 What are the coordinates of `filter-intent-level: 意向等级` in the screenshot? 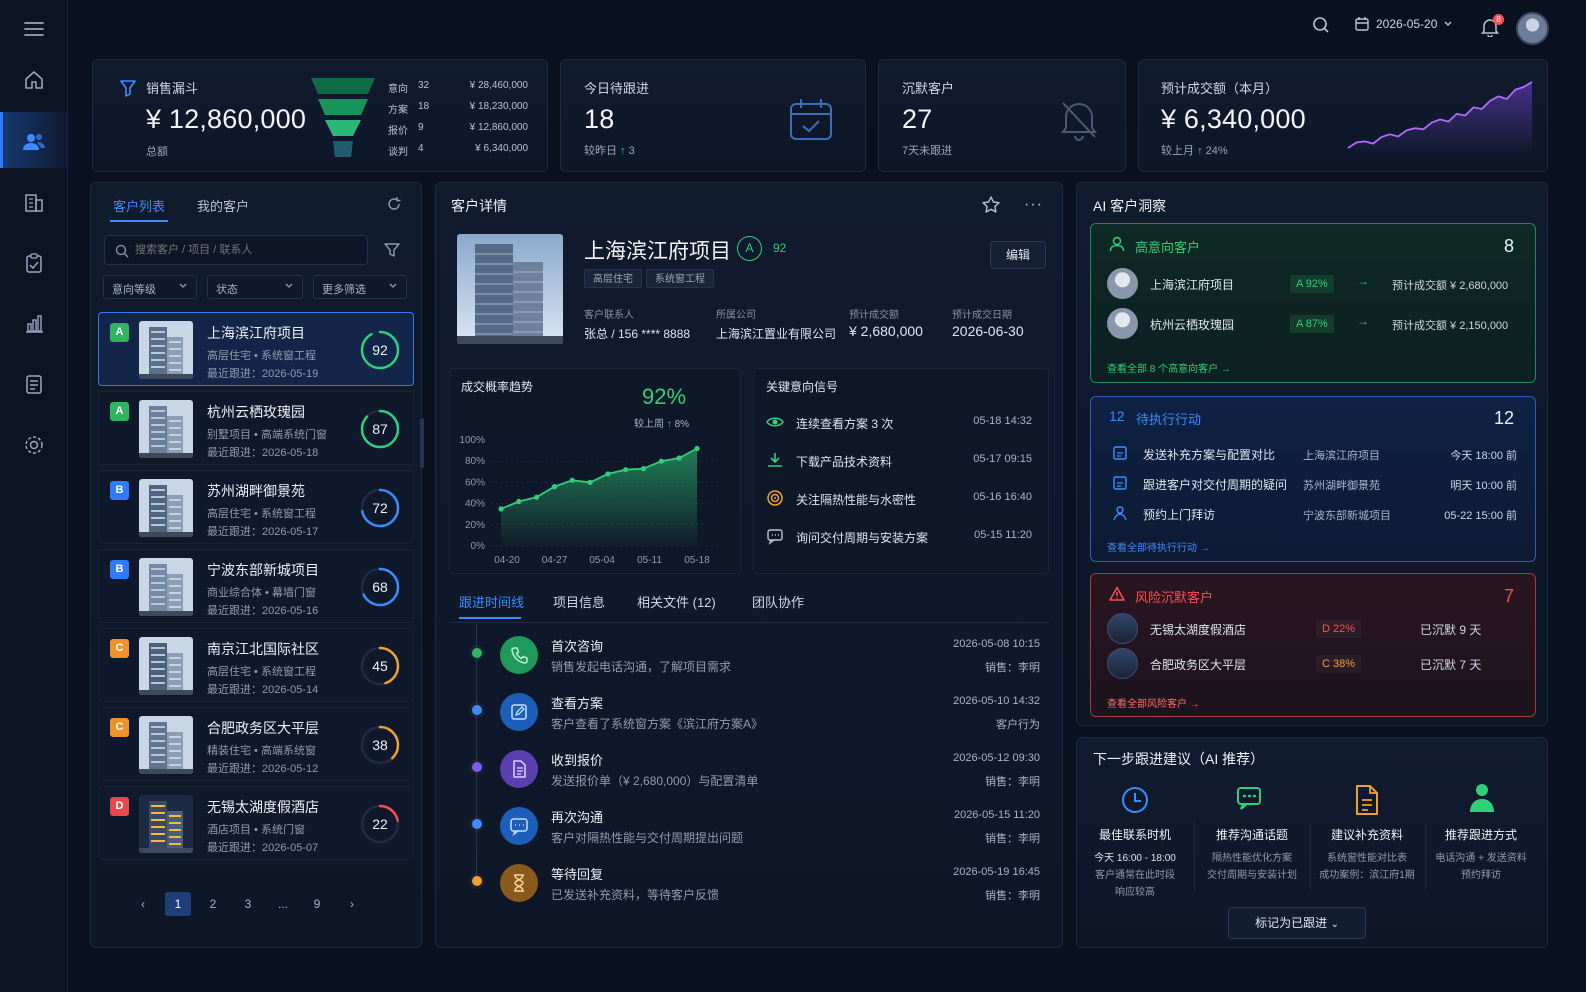 It's located at (150, 287).